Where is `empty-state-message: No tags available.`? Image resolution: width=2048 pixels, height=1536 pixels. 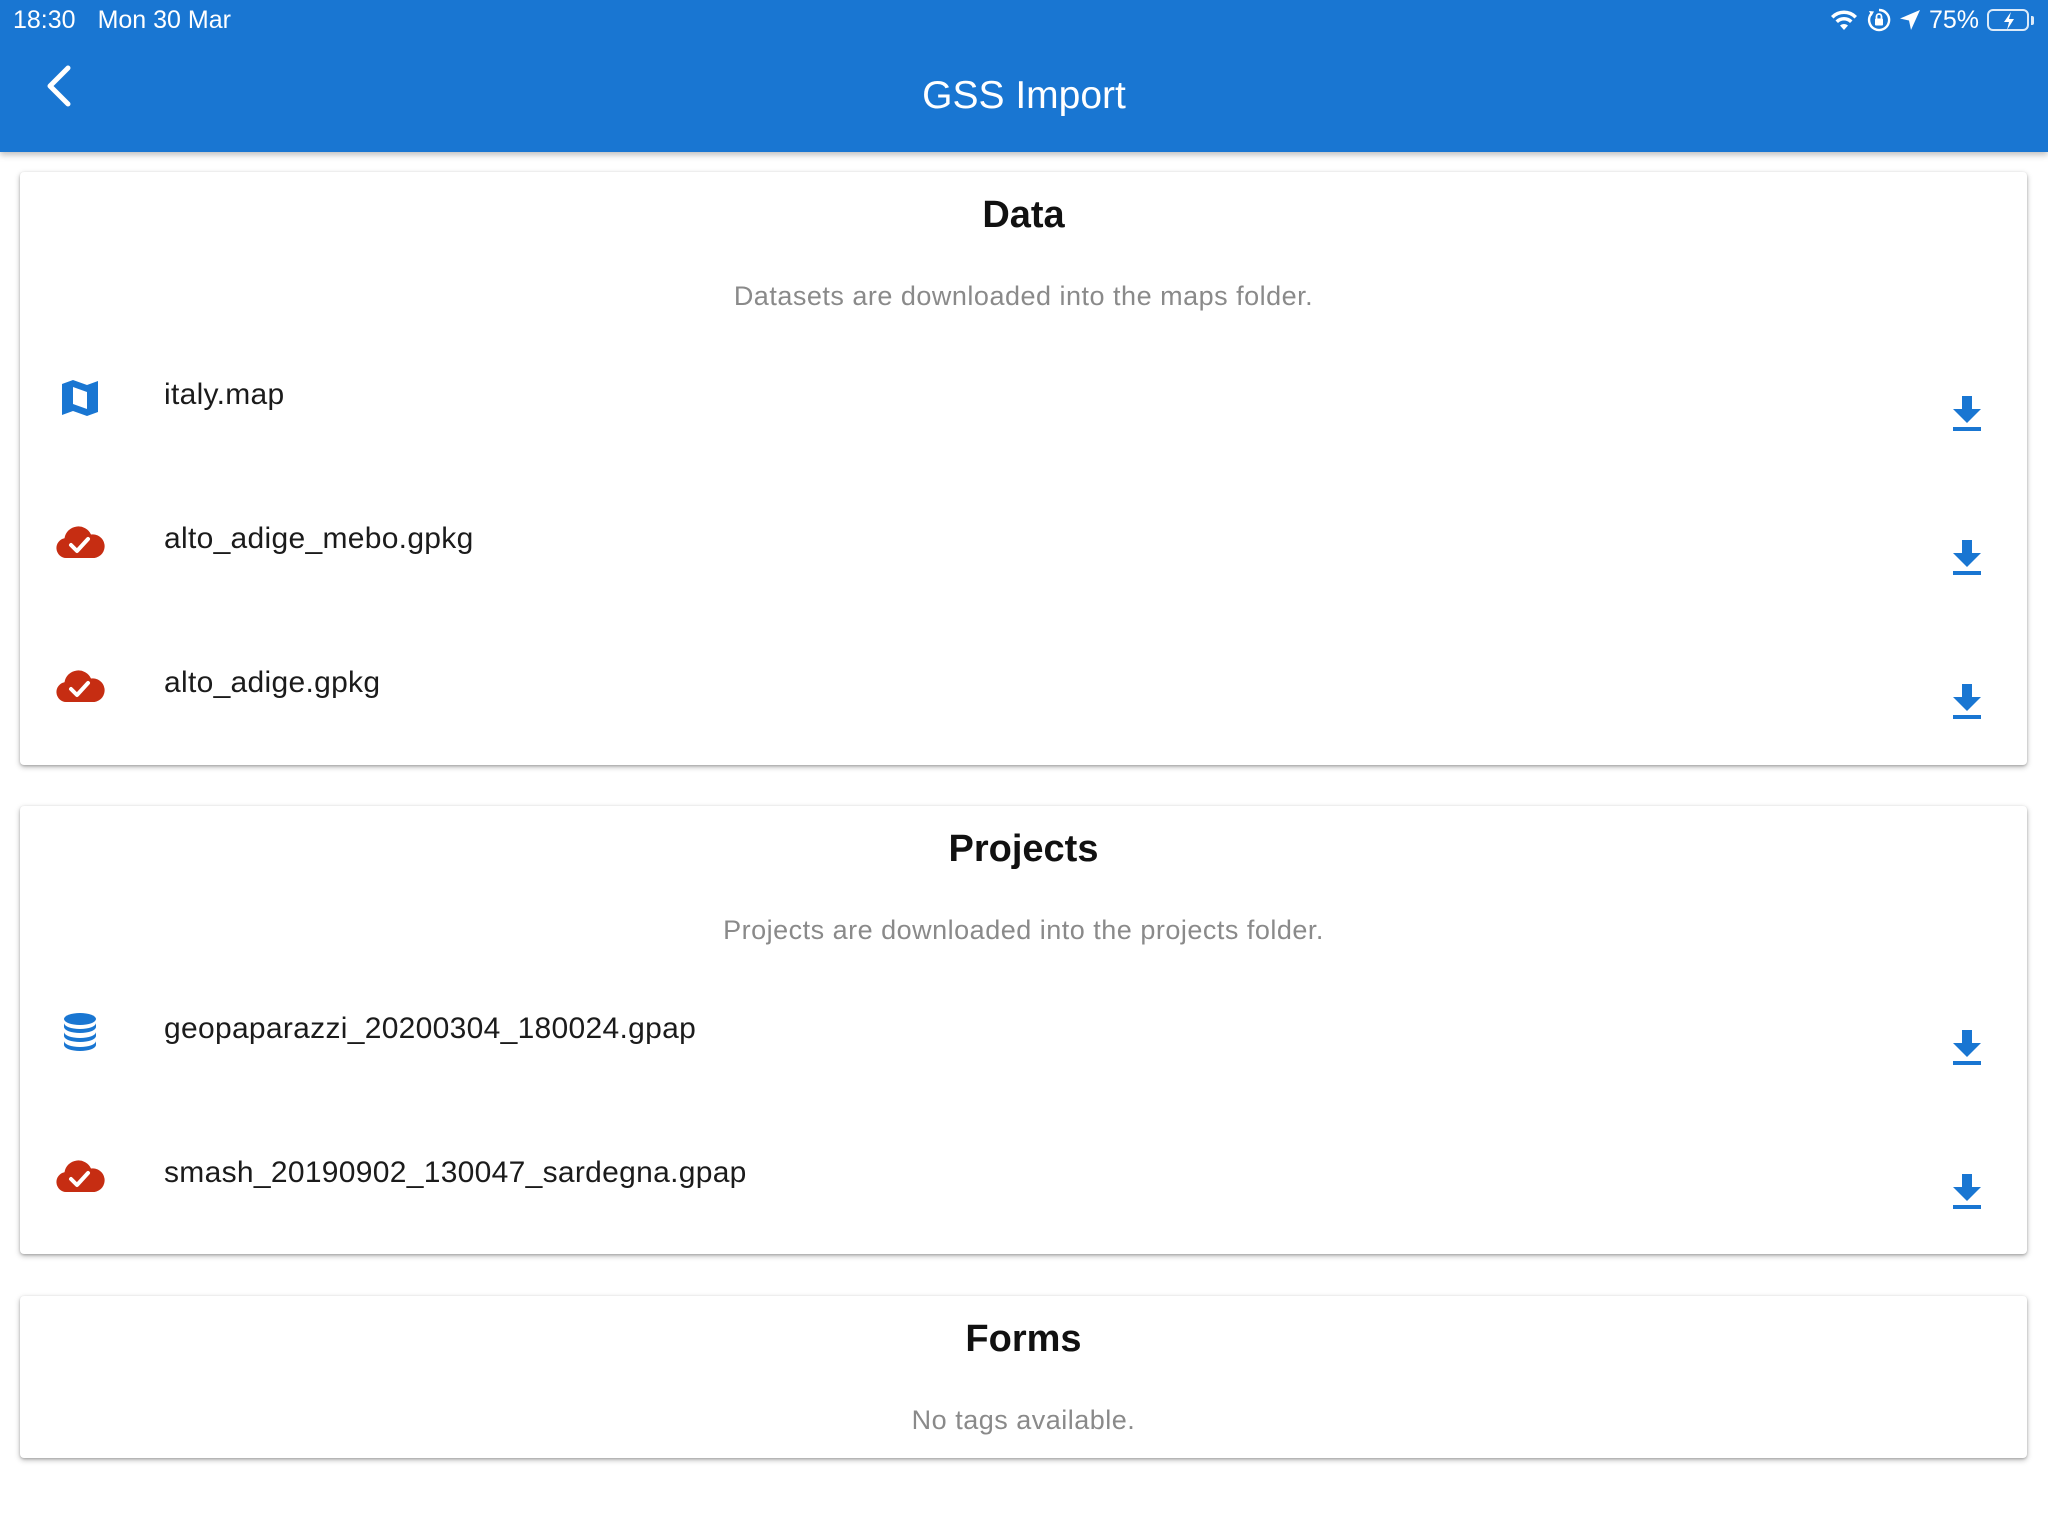
empty-state-message: No tags available. is located at coordinates (1023, 1420).